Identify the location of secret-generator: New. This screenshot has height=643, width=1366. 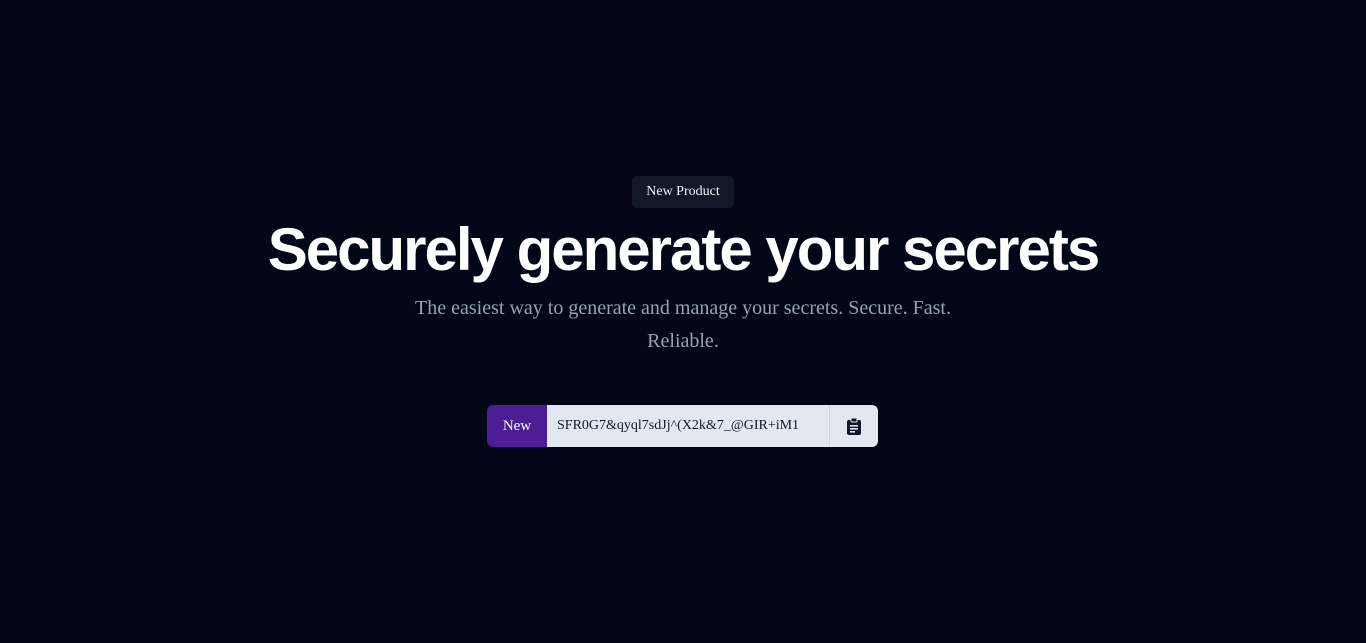
(682, 426).